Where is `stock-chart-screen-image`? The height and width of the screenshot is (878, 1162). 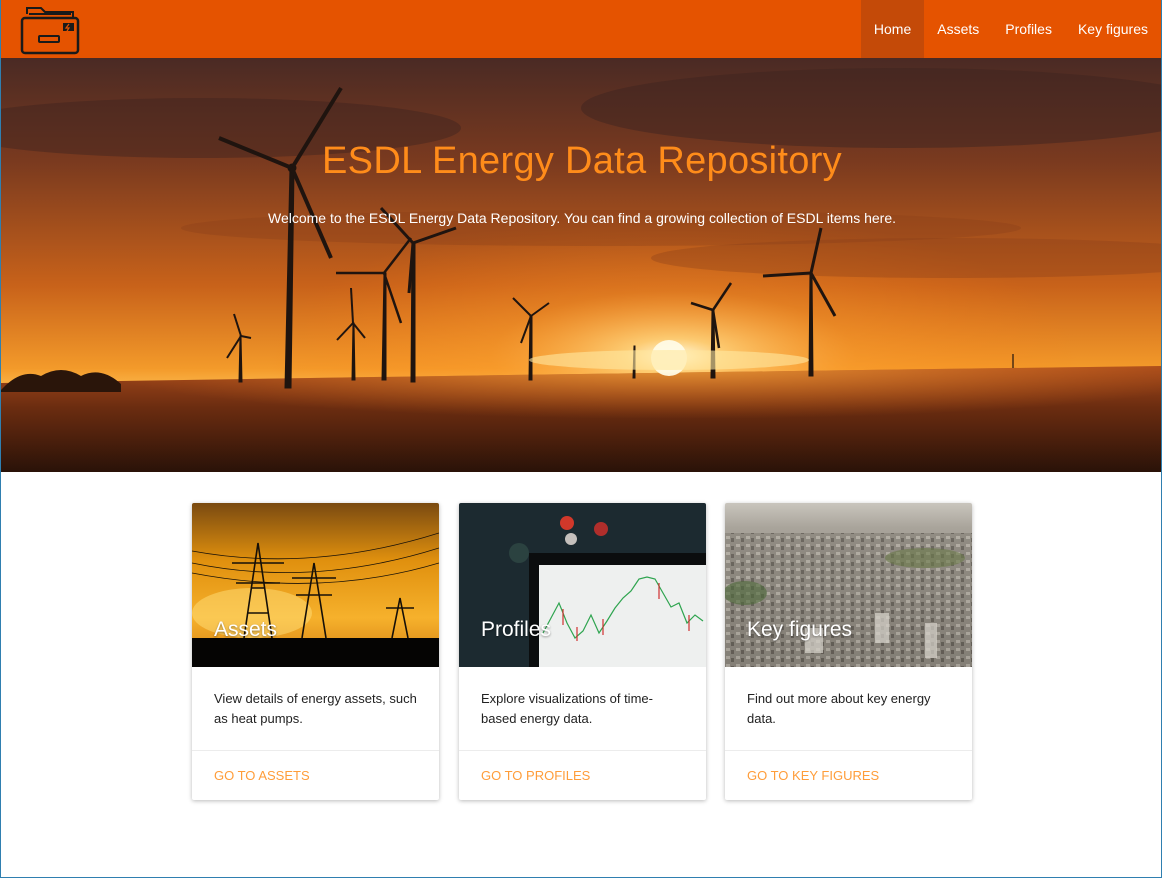
stock-chart-screen-image is located at coordinates (582, 585).